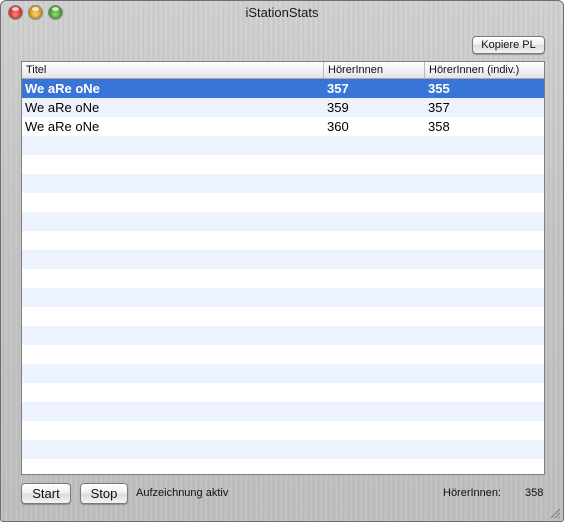  What do you see at coordinates (283, 88) in the screenshot?
I see `table-row: We aRe oNe 357 355` at bounding box center [283, 88].